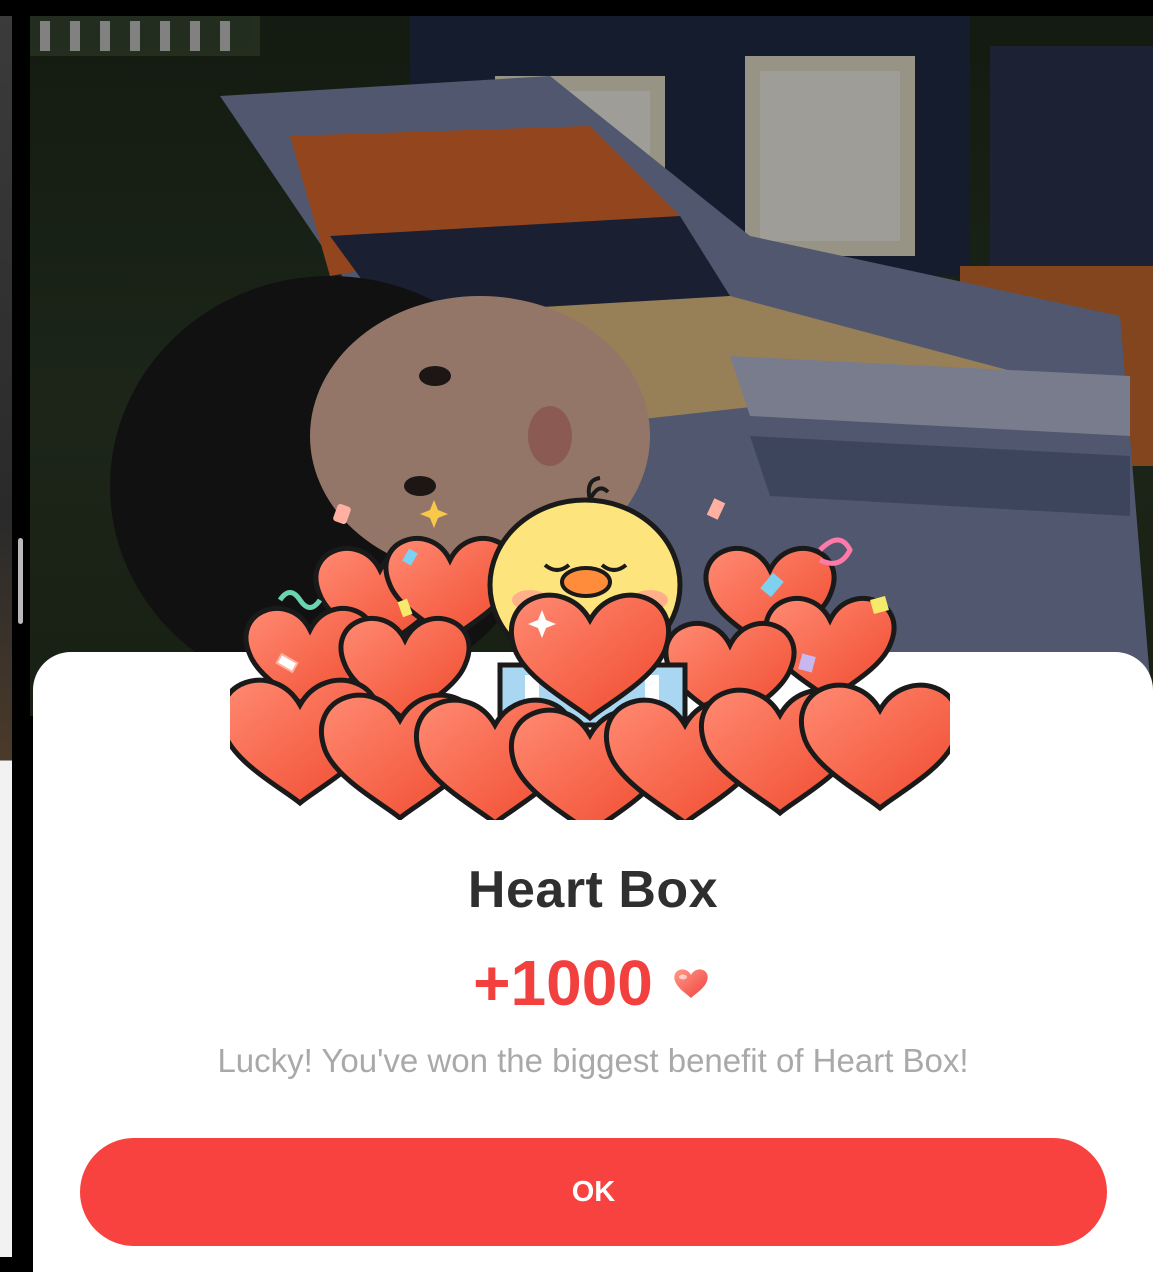 The image size is (1153, 1272). I want to click on reward-amount-row: +1000, so click(593, 983).